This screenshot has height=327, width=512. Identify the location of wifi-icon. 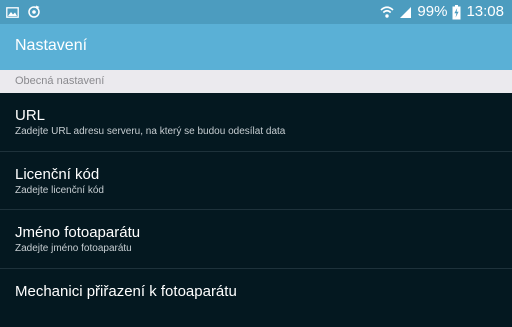
(387, 12).